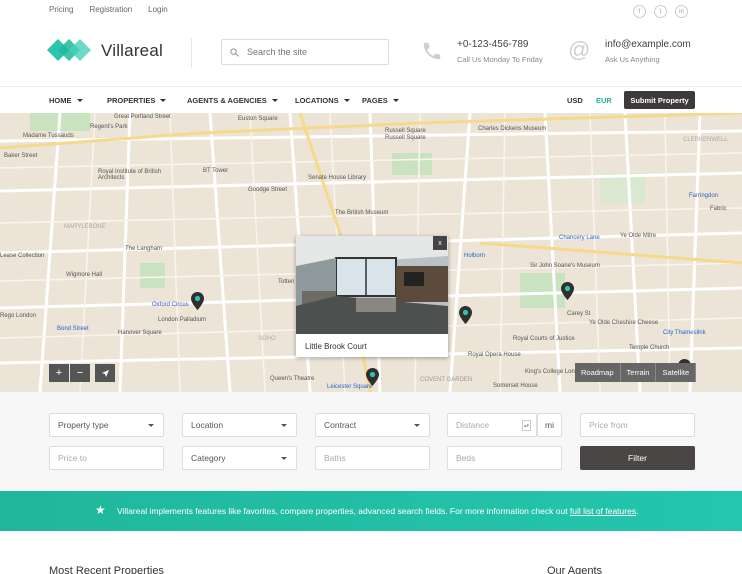 This screenshot has width=742, height=574. What do you see at coordinates (362, 213) in the screenshot?
I see `map-label: The British Museum` at bounding box center [362, 213].